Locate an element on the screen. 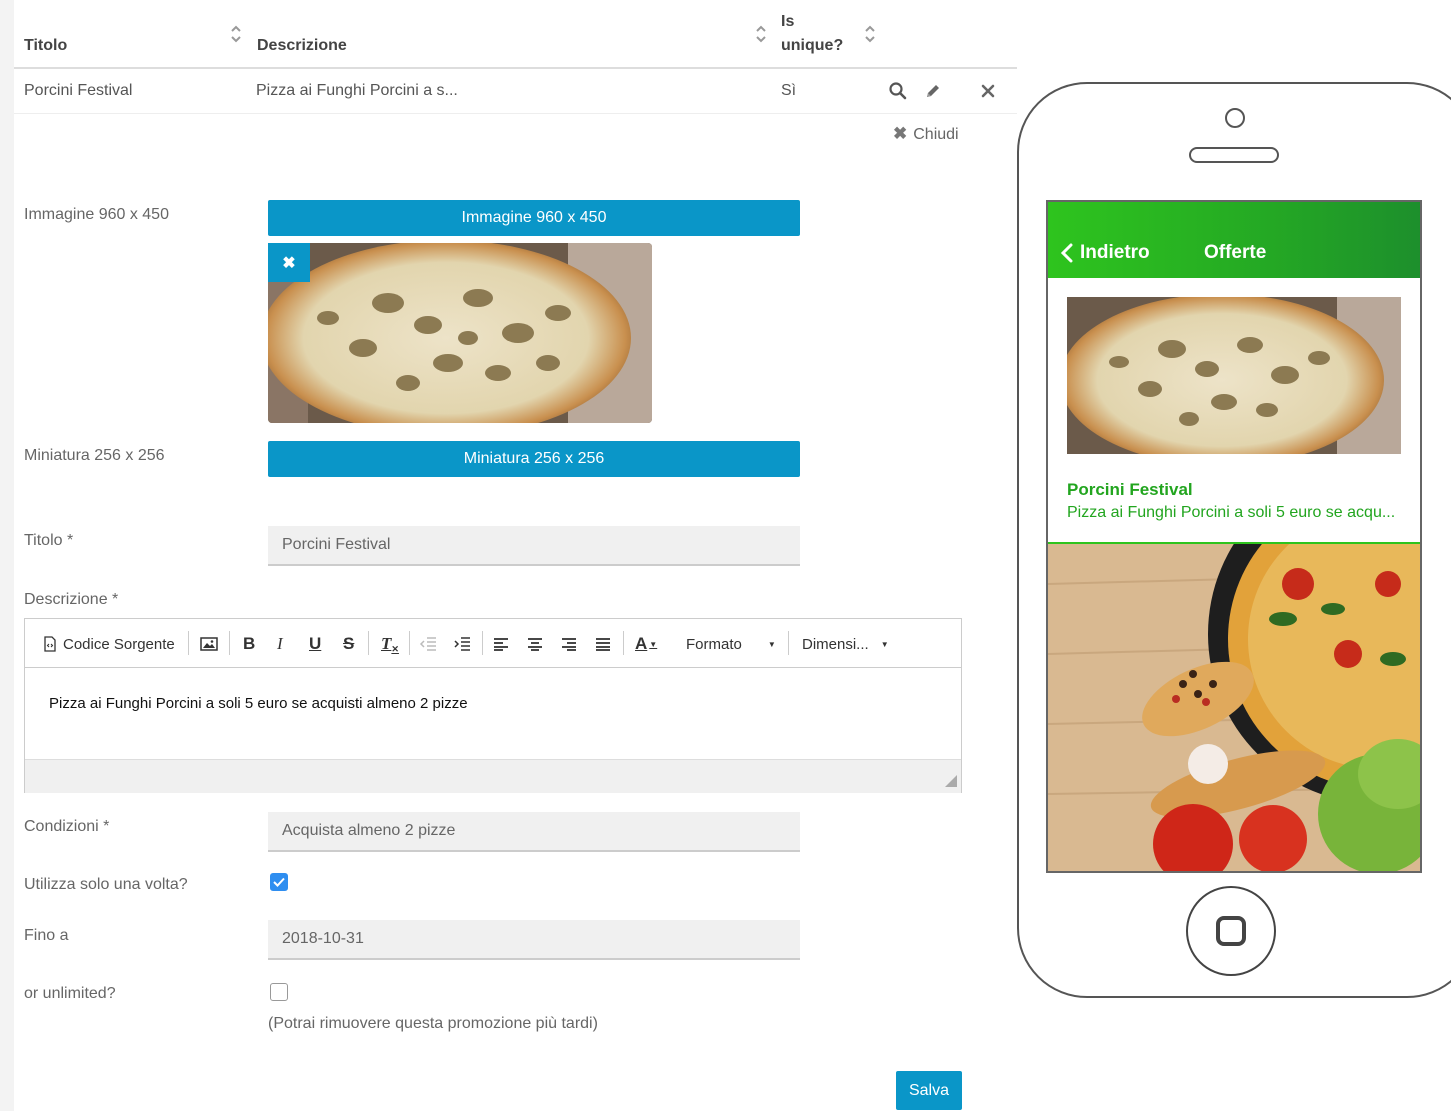  indent-icon is located at coordinates (462, 644).